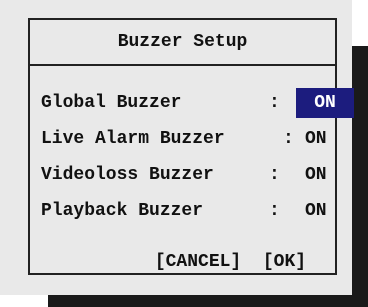  Describe the element at coordinates (182, 43) in the screenshot. I see `dialog-title: Buzzer Setup` at that location.